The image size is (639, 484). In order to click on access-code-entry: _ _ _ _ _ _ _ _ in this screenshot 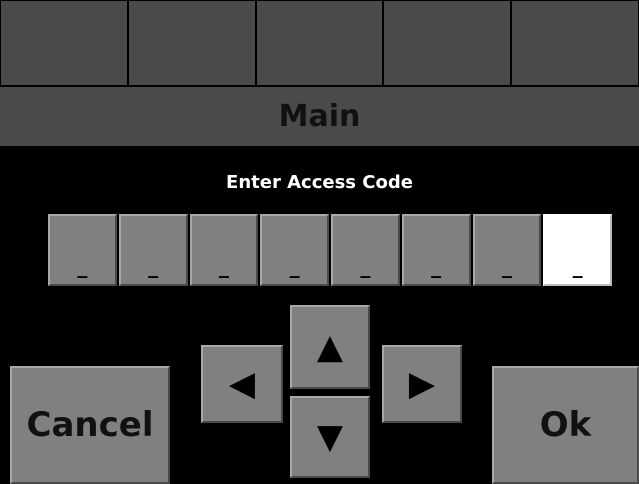, I will do `click(330, 250)`.